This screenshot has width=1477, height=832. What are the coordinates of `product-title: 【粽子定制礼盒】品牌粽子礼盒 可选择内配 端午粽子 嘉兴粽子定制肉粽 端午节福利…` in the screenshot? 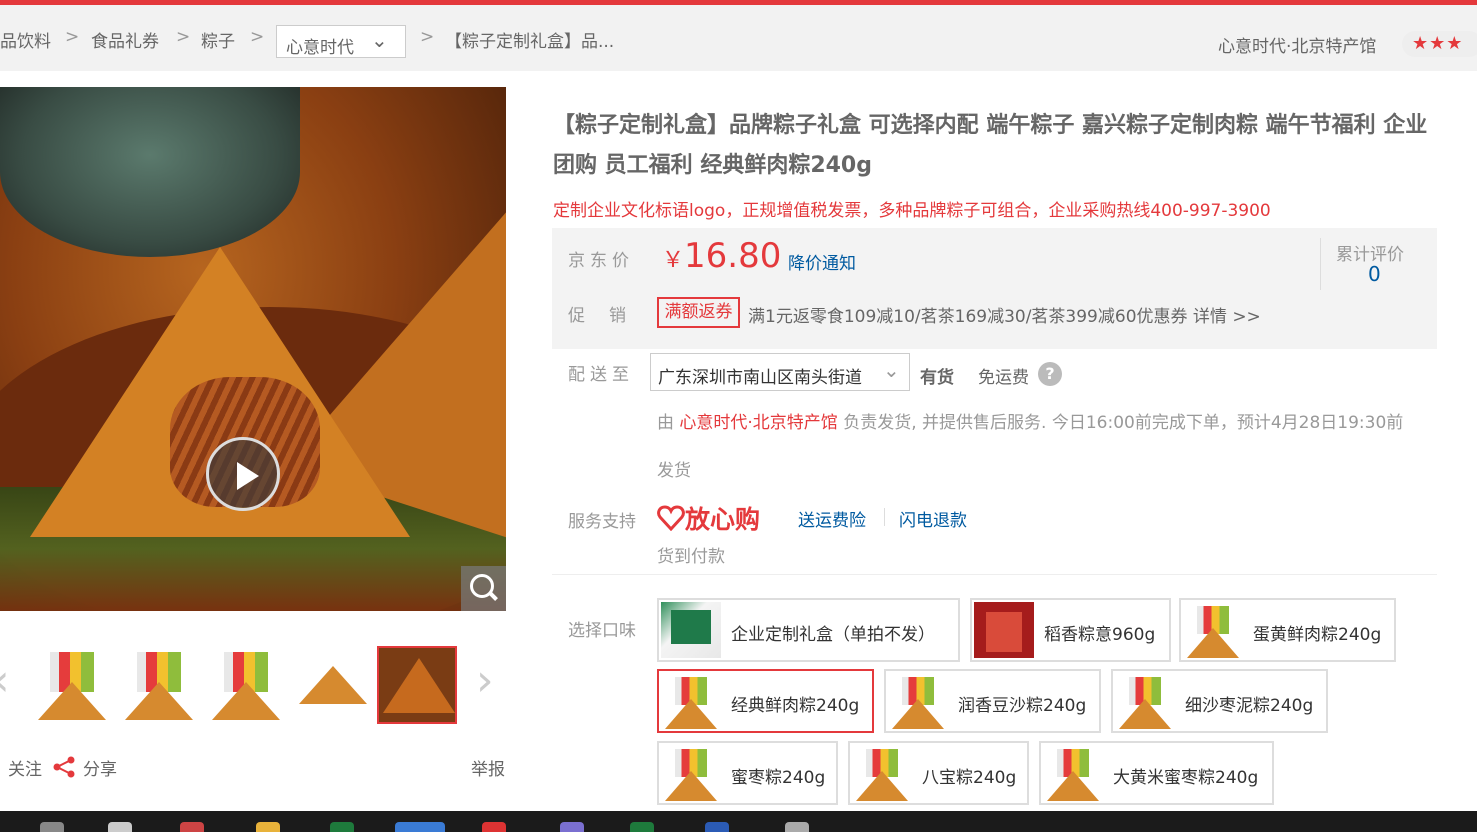 It's located at (990, 145).